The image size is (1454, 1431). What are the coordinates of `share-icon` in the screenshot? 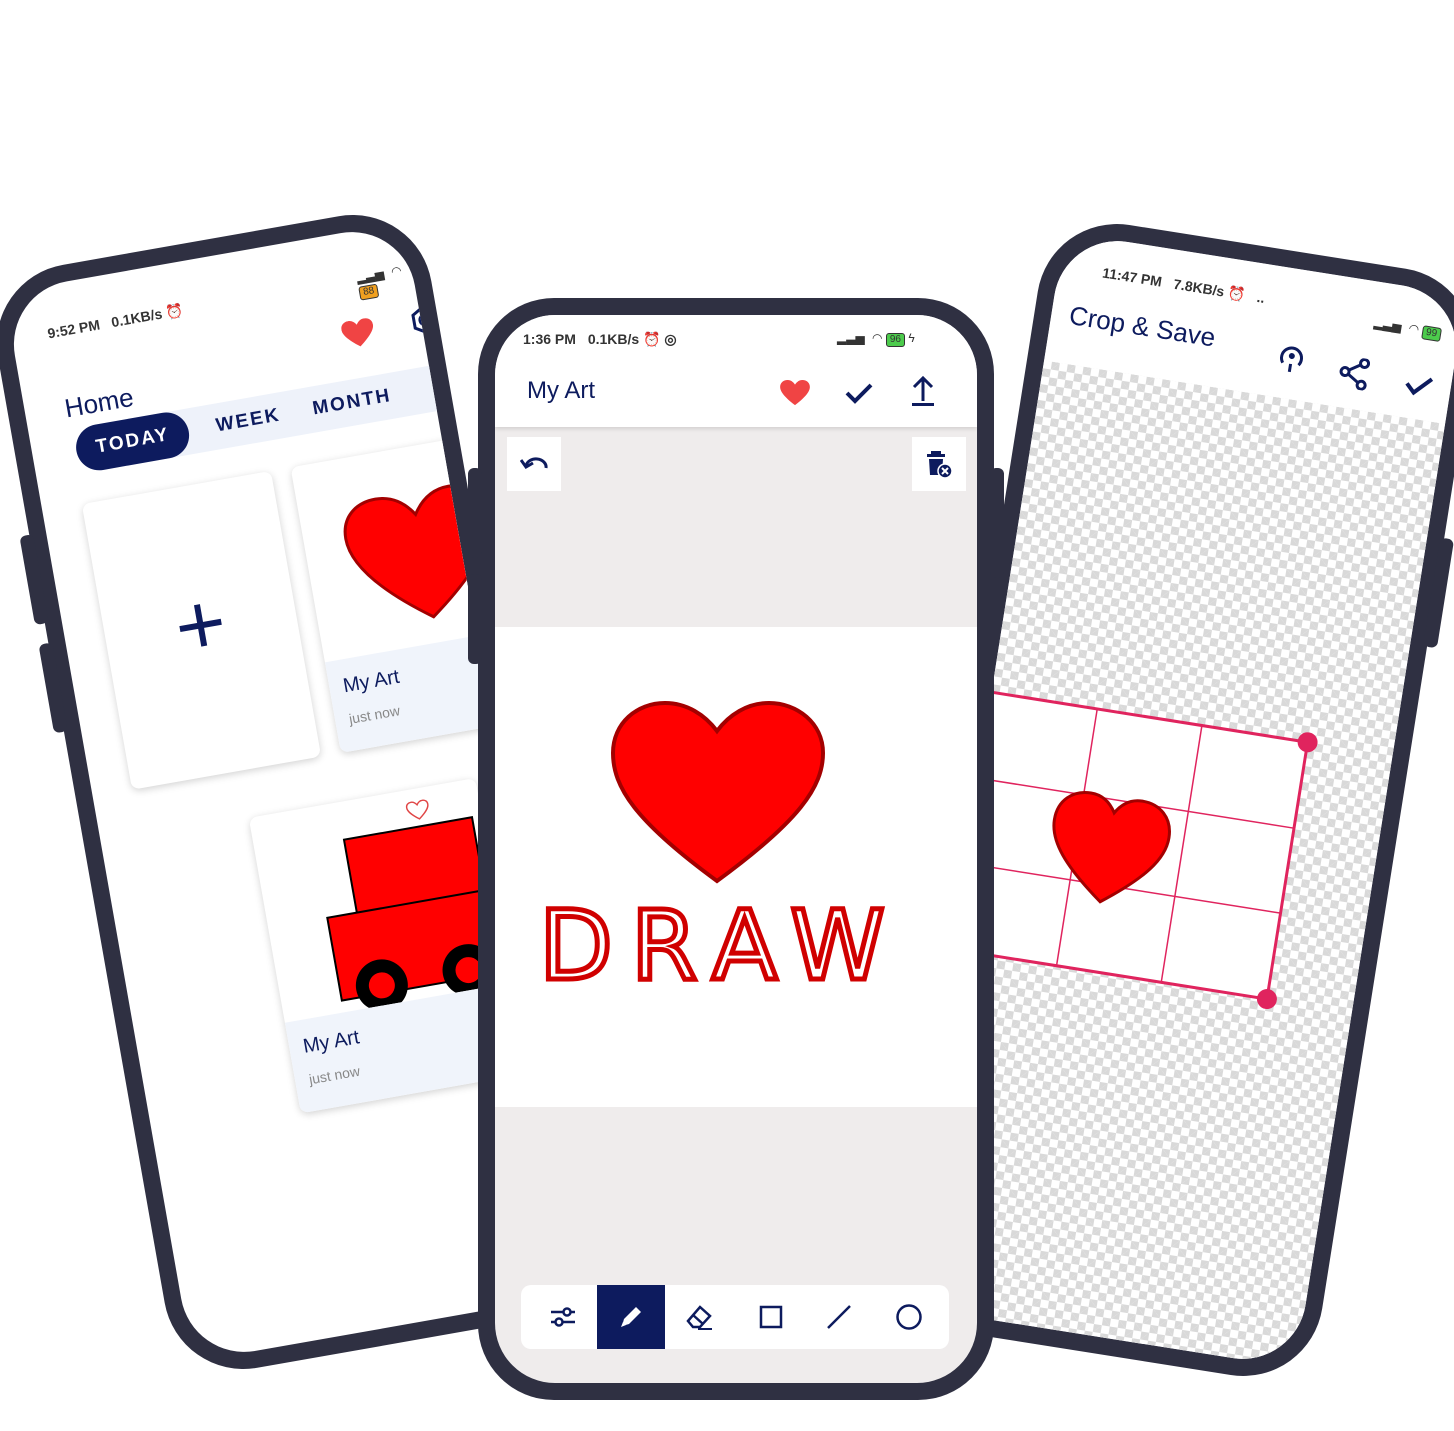 It's located at (1354, 373).